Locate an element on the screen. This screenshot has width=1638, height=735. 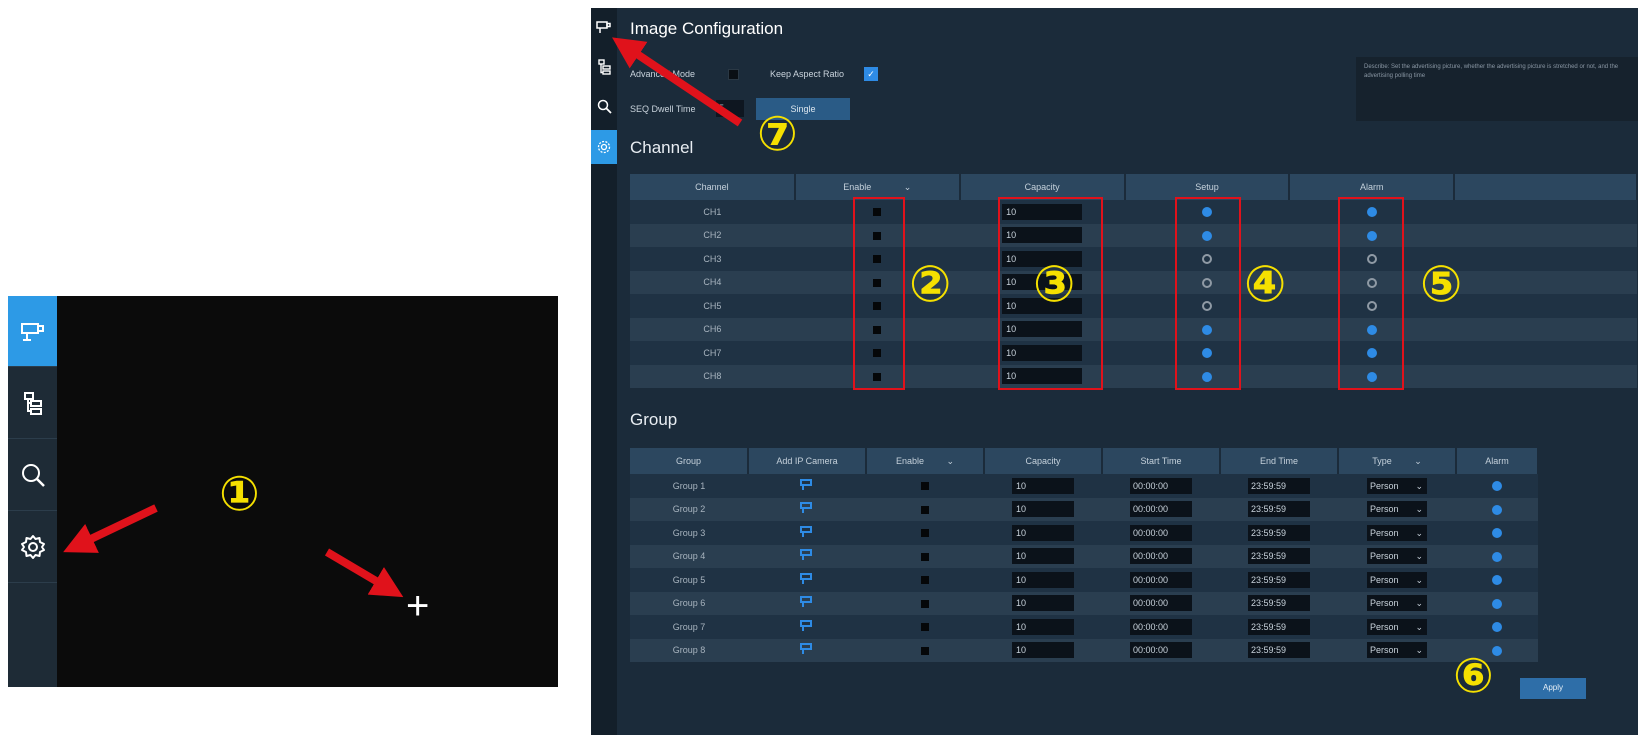
table-row: Group 1 10 00:00:00 23:59:59 Person ⌄ is located at coordinates (1084, 486).